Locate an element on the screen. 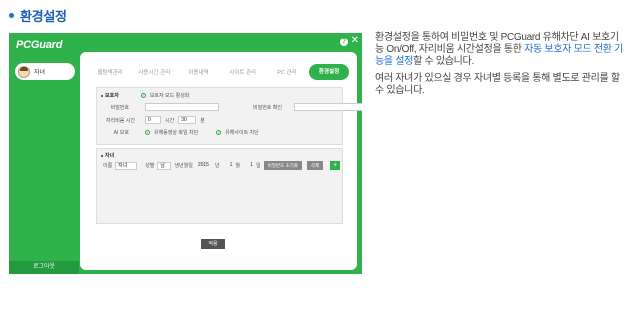 The height and width of the screenshot is (327, 630). day-unit: 일 is located at coordinates (258, 166).